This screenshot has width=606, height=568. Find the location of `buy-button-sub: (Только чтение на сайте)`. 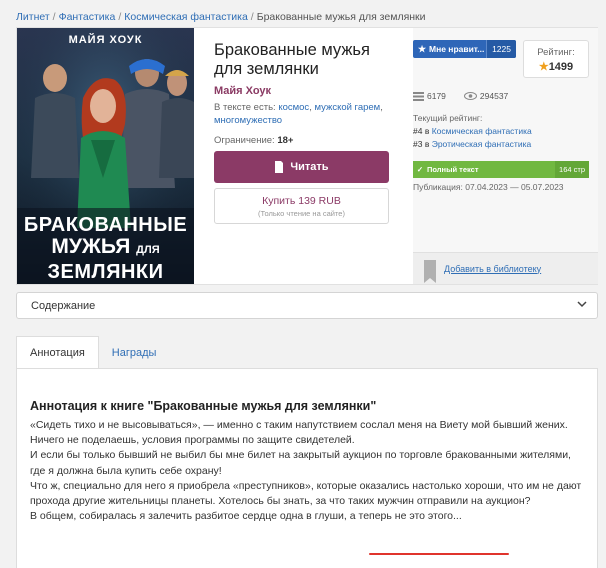

buy-button-sub: (Только чтение на сайте) is located at coordinates (301, 213).